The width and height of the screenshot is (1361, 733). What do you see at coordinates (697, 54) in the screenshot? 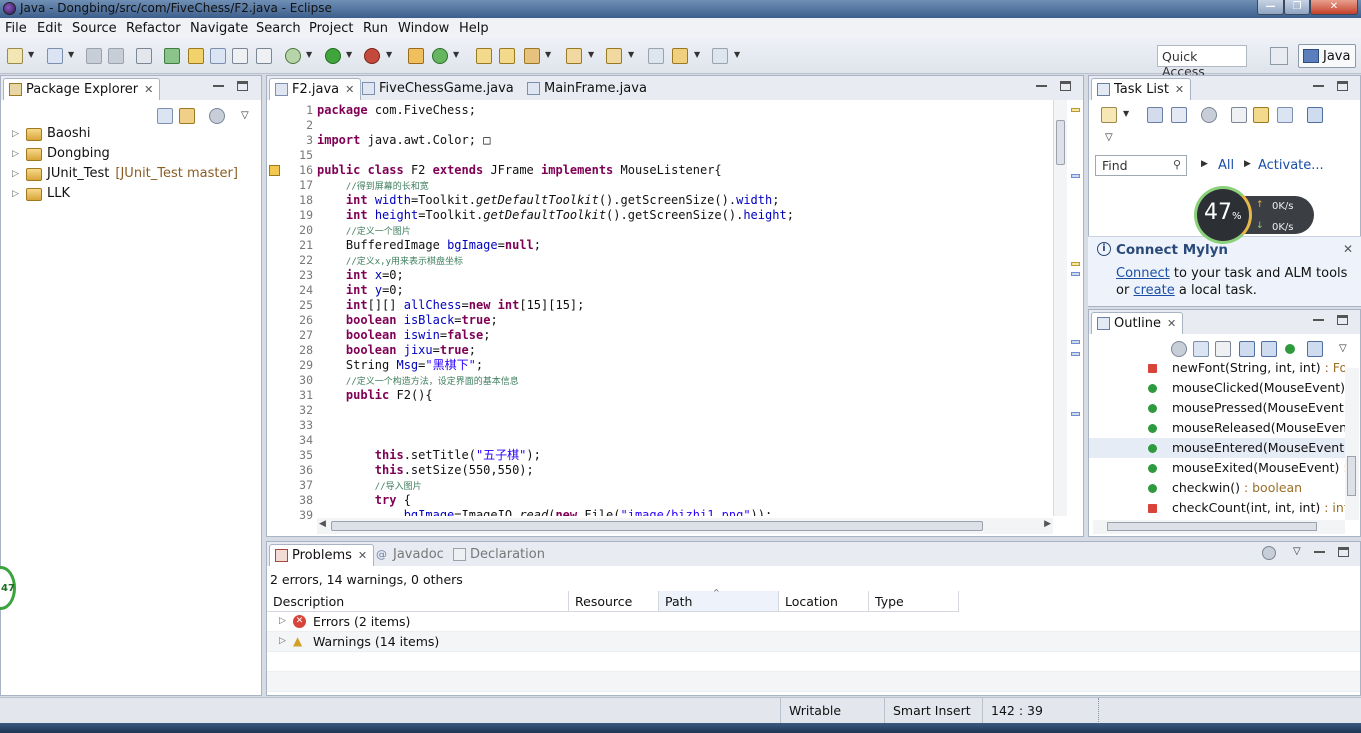
I see `back-dropdown-icon: ▼` at bounding box center [697, 54].